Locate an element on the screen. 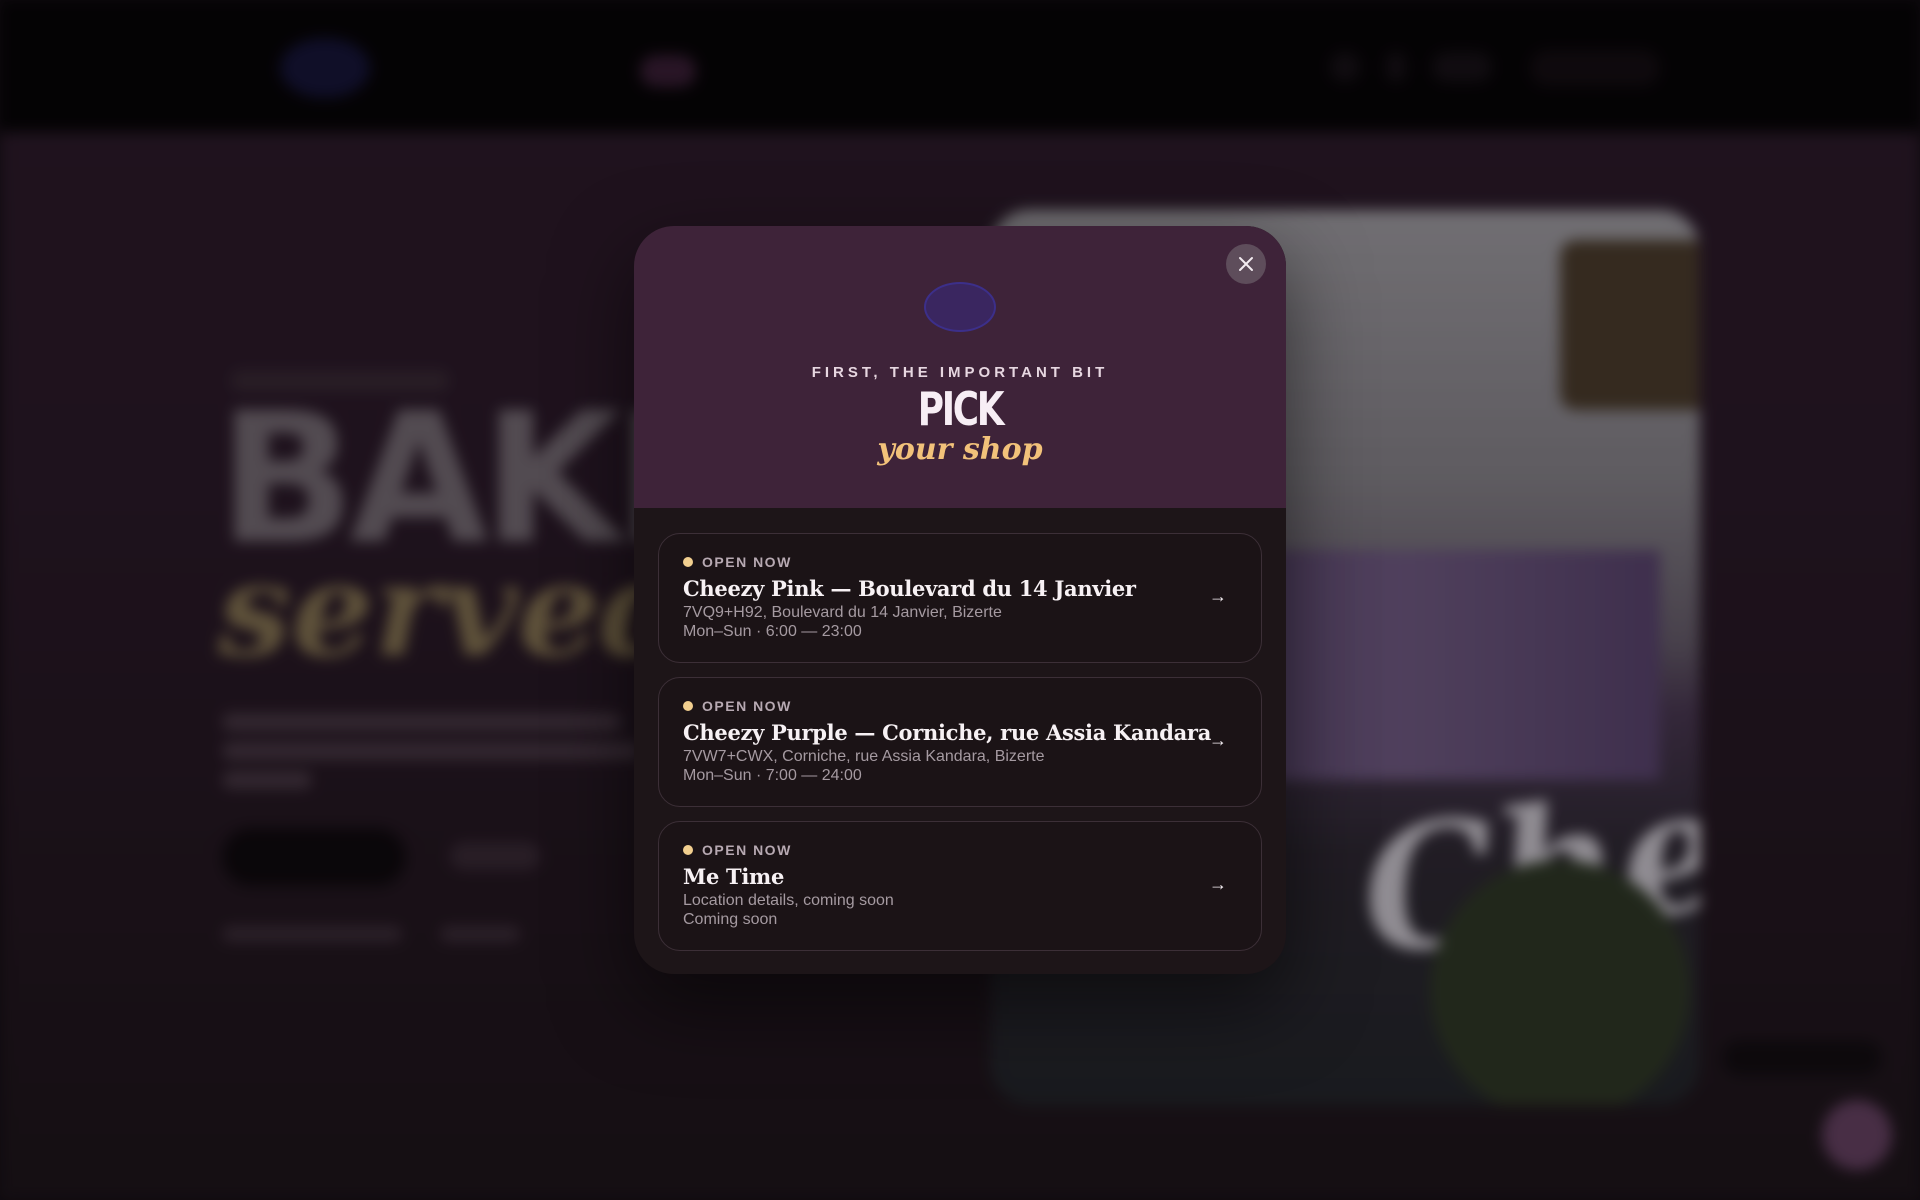 The width and height of the screenshot is (1920, 1200). shop-hours: Coming soon is located at coordinates (730, 919).